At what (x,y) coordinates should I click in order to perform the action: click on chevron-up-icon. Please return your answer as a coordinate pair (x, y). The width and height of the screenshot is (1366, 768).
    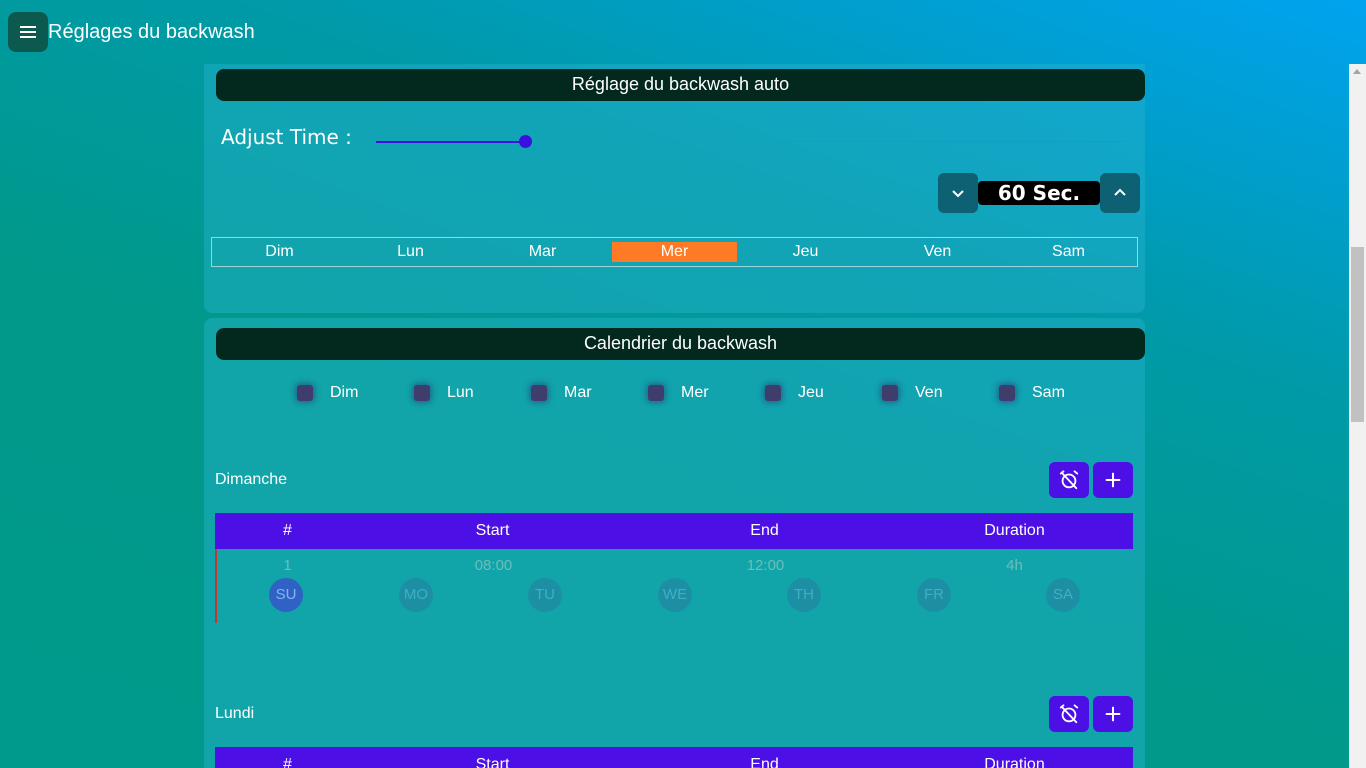
    Looking at the image, I should click on (1120, 192).